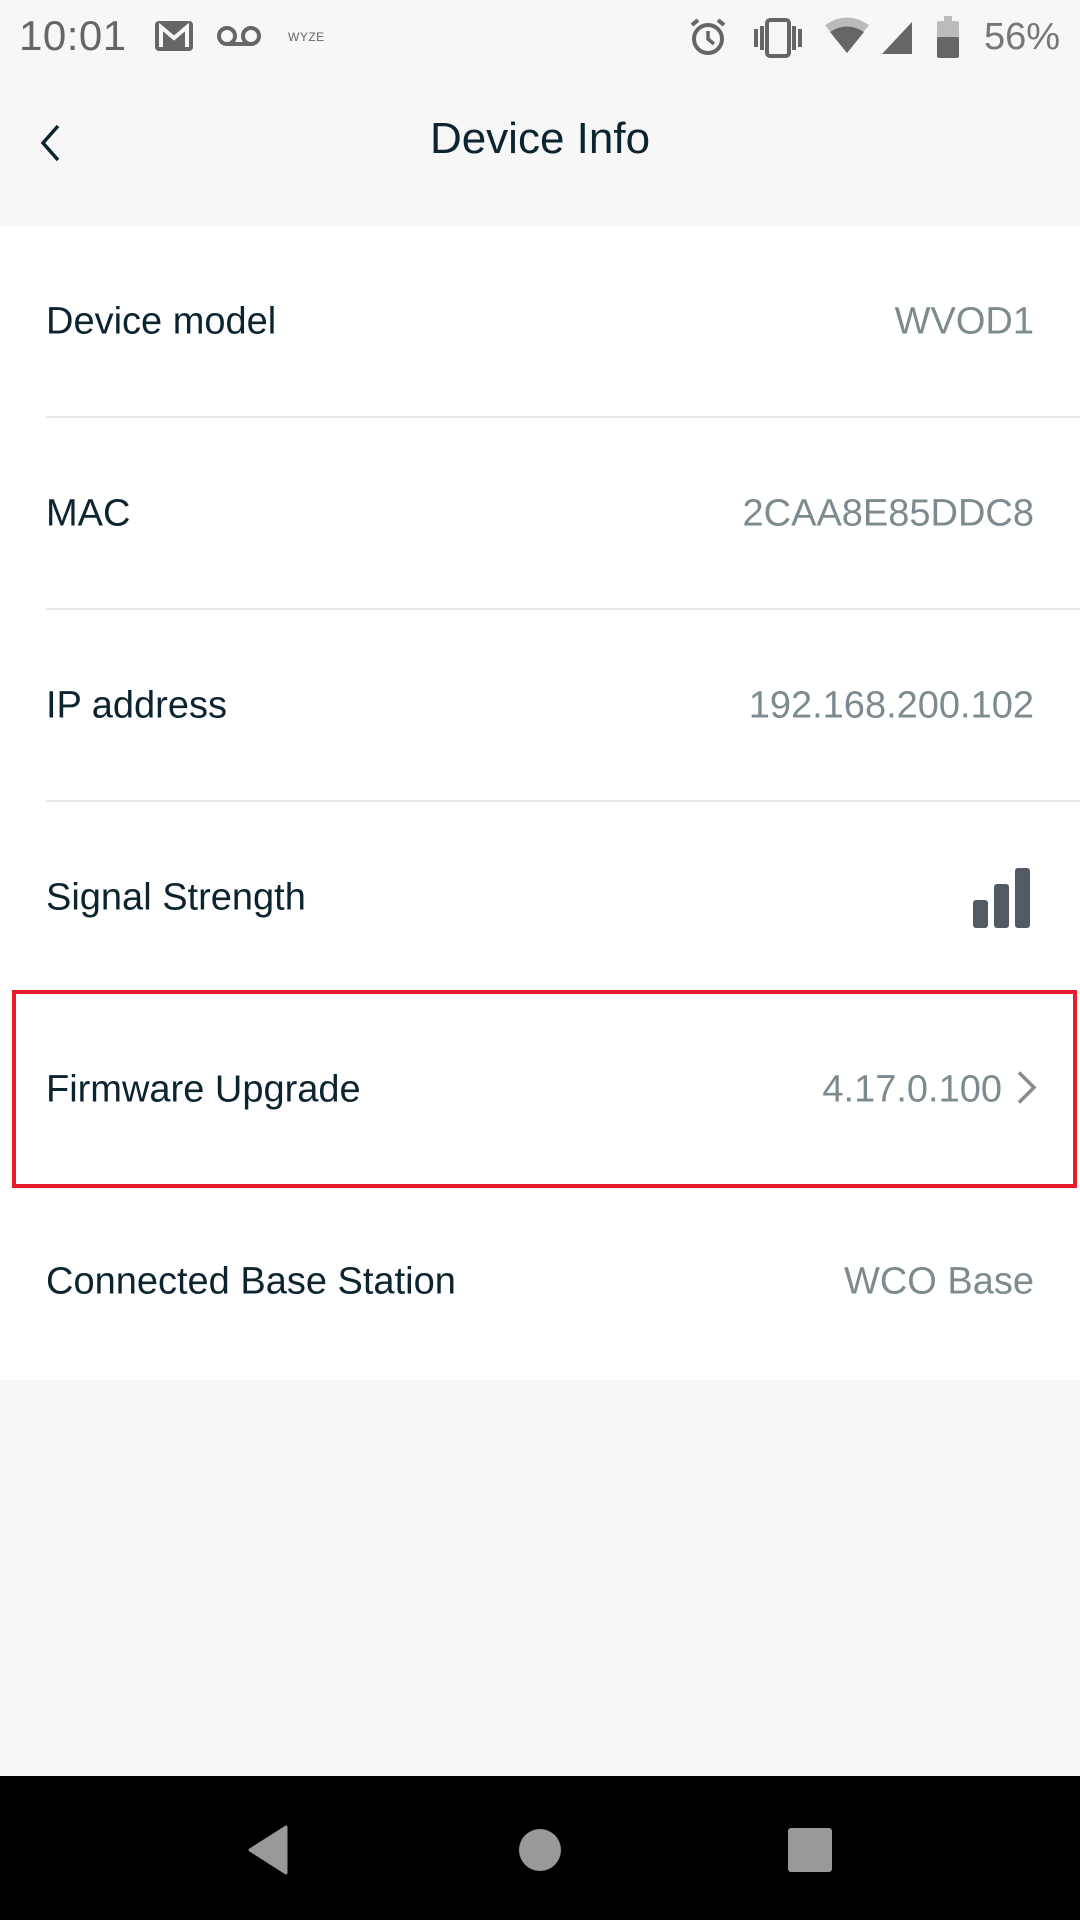 This screenshot has height=1920, width=1080. I want to click on nav-recents-button, so click(810, 1852).